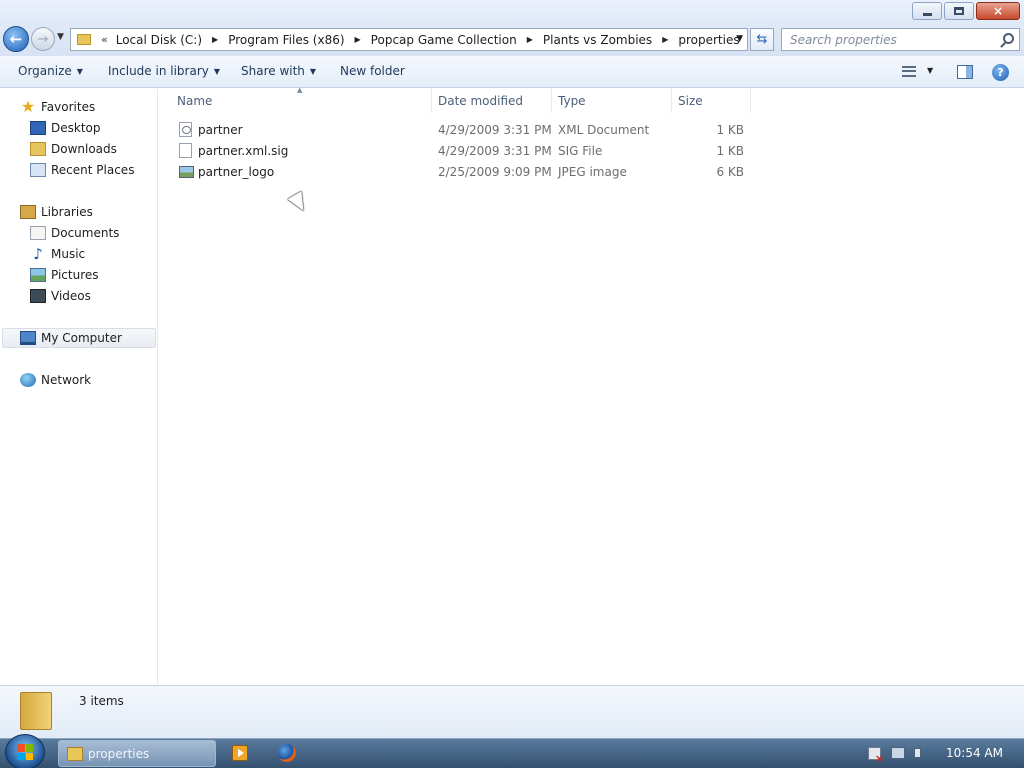 The width and height of the screenshot is (1024, 768). I want to click on search-box, so click(900, 39).